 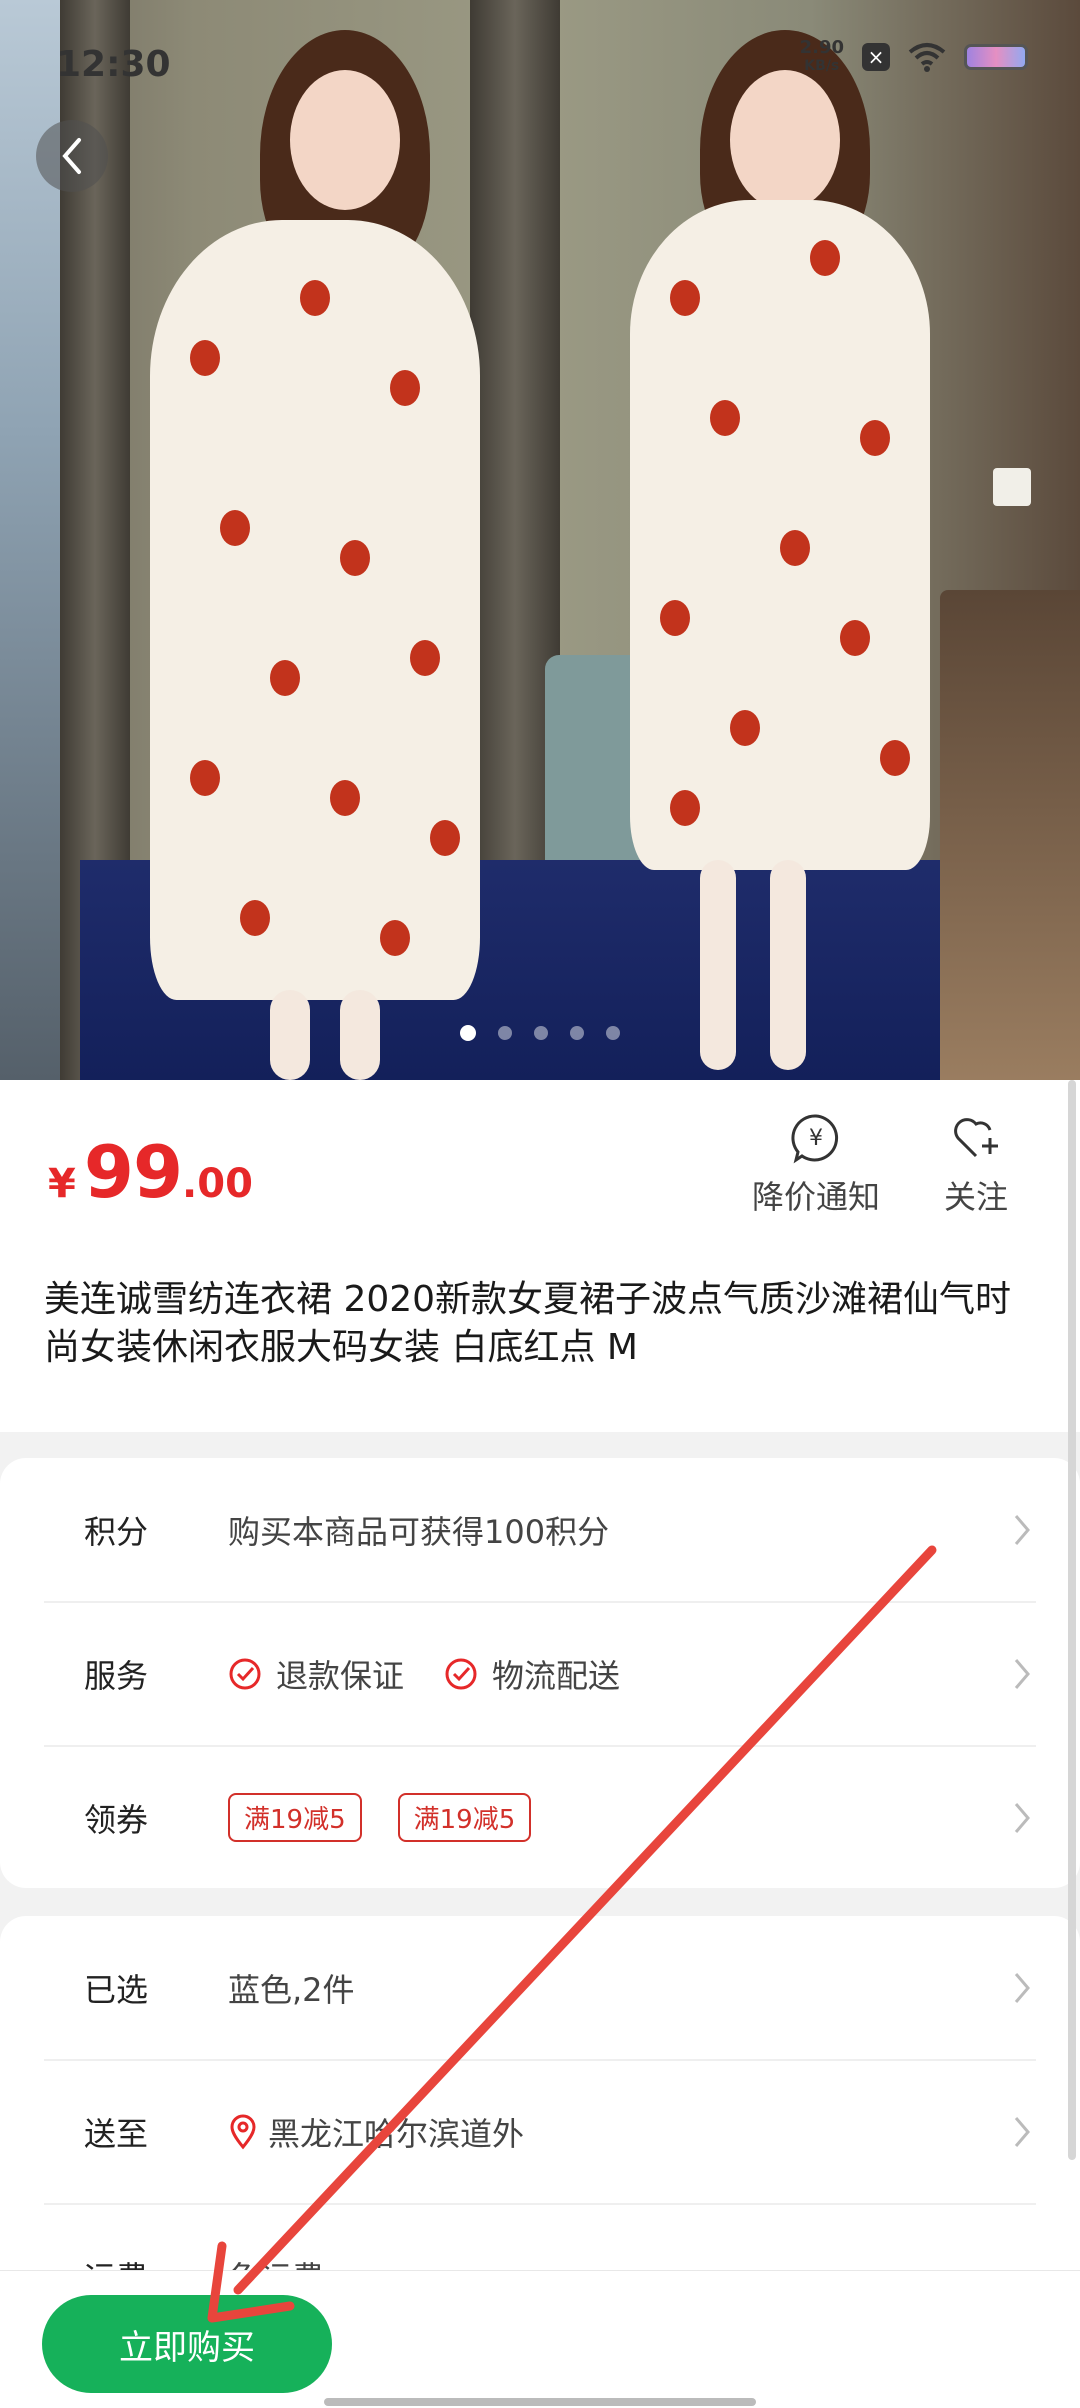 I want to click on service-items: 退款保证 物流配送, so click(x=596, y=1674).